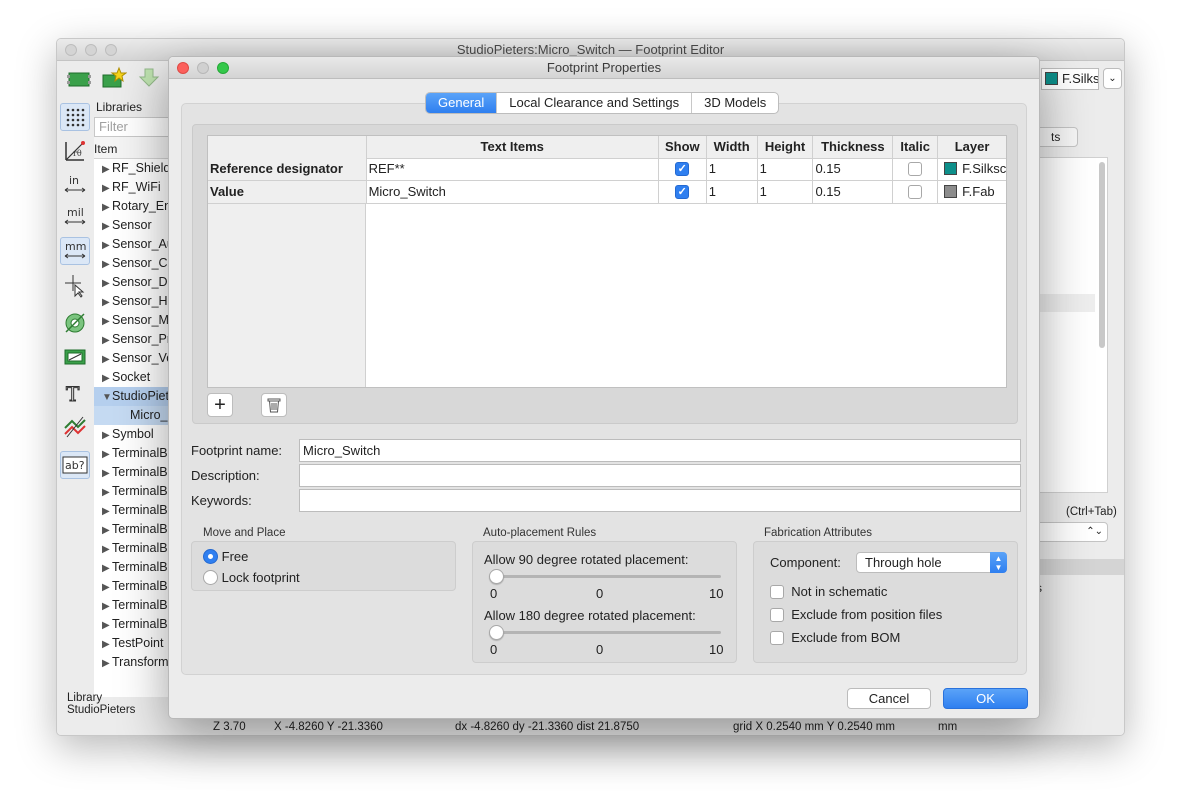  Describe the element at coordinates (777, 637) in the screenshot. I see `exclude-bom-checkbox` at that location.